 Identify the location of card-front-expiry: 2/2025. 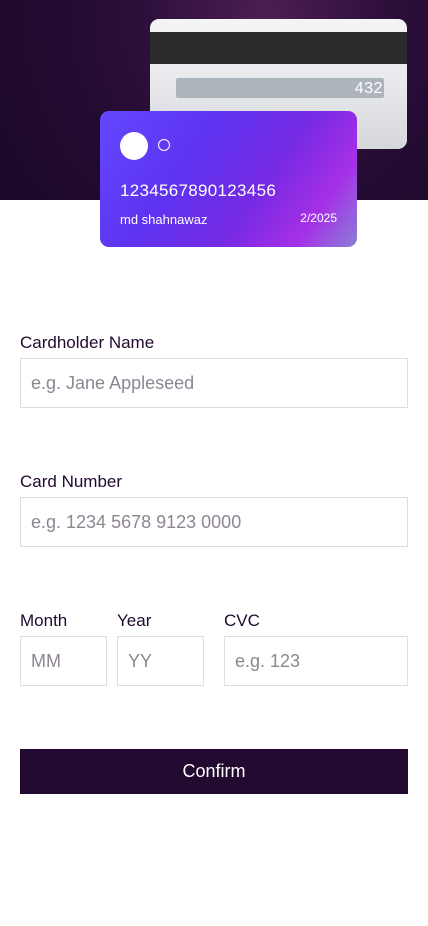
(318, 218).